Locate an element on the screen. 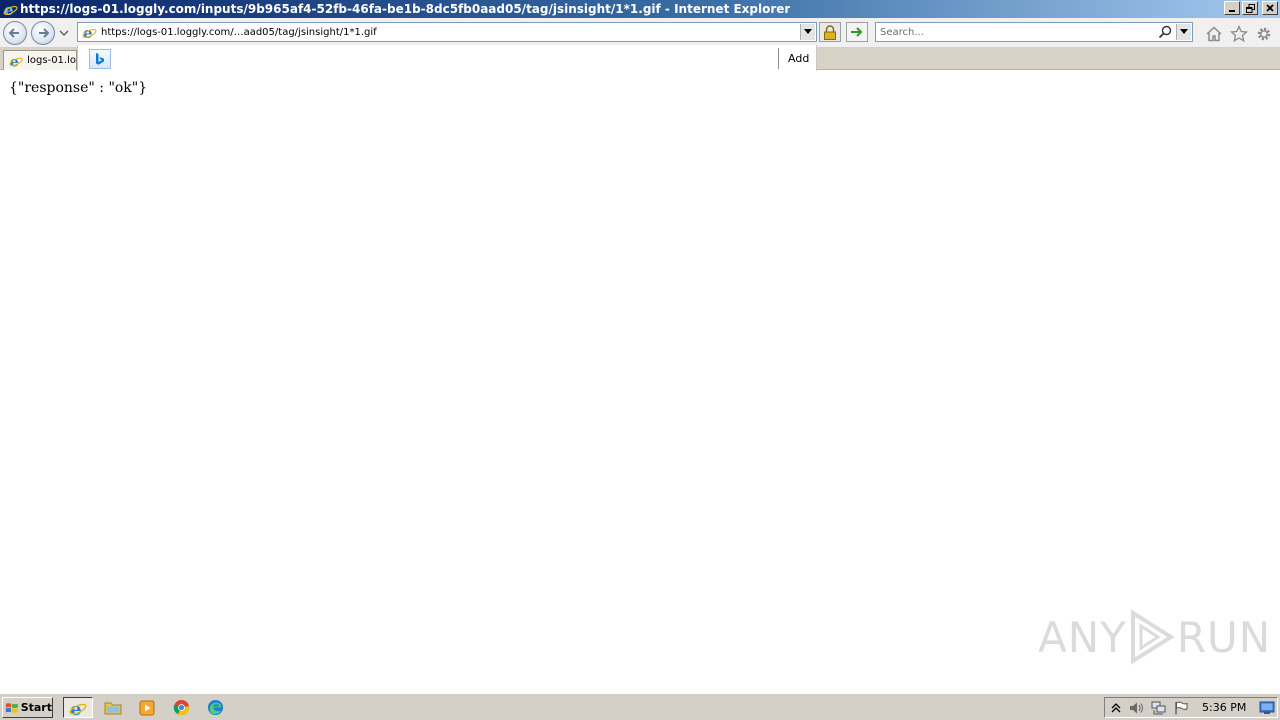  response-text: {"response" : "ok"} is located at coordinates (78, 88).